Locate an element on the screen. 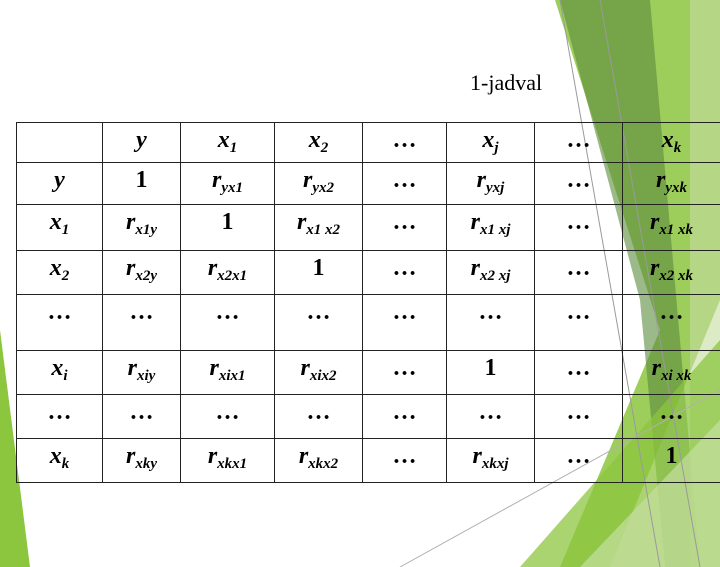 Image resolution: width=720 pixels, height=567 pixels. cell-subscript: yx1 is located at coordinates (232, 188).